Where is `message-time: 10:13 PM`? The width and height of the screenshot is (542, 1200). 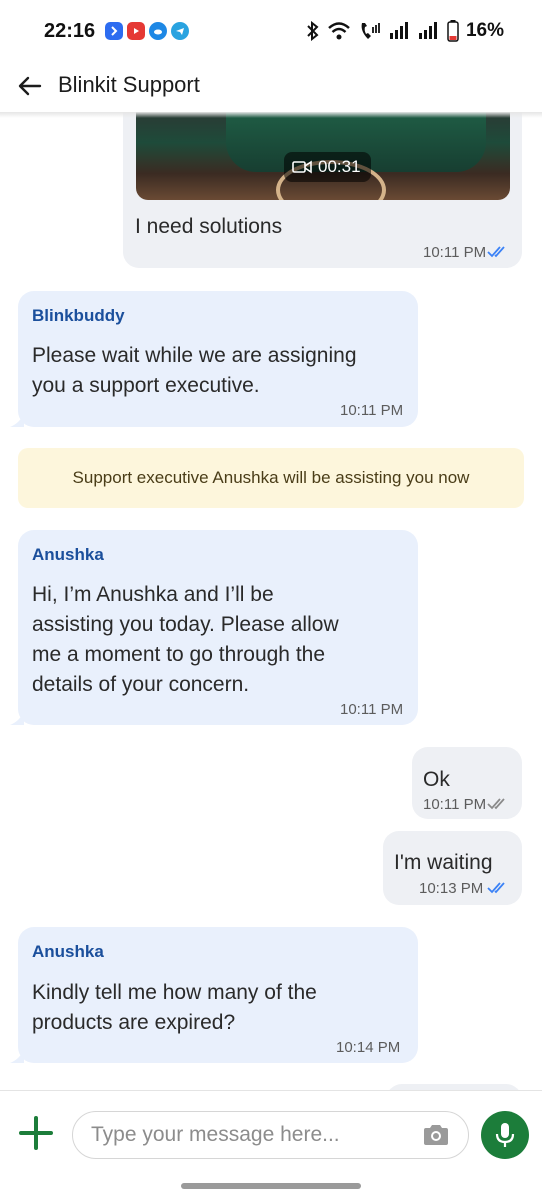
message-time: 10:13 PM is located at coordinates (451, 888).